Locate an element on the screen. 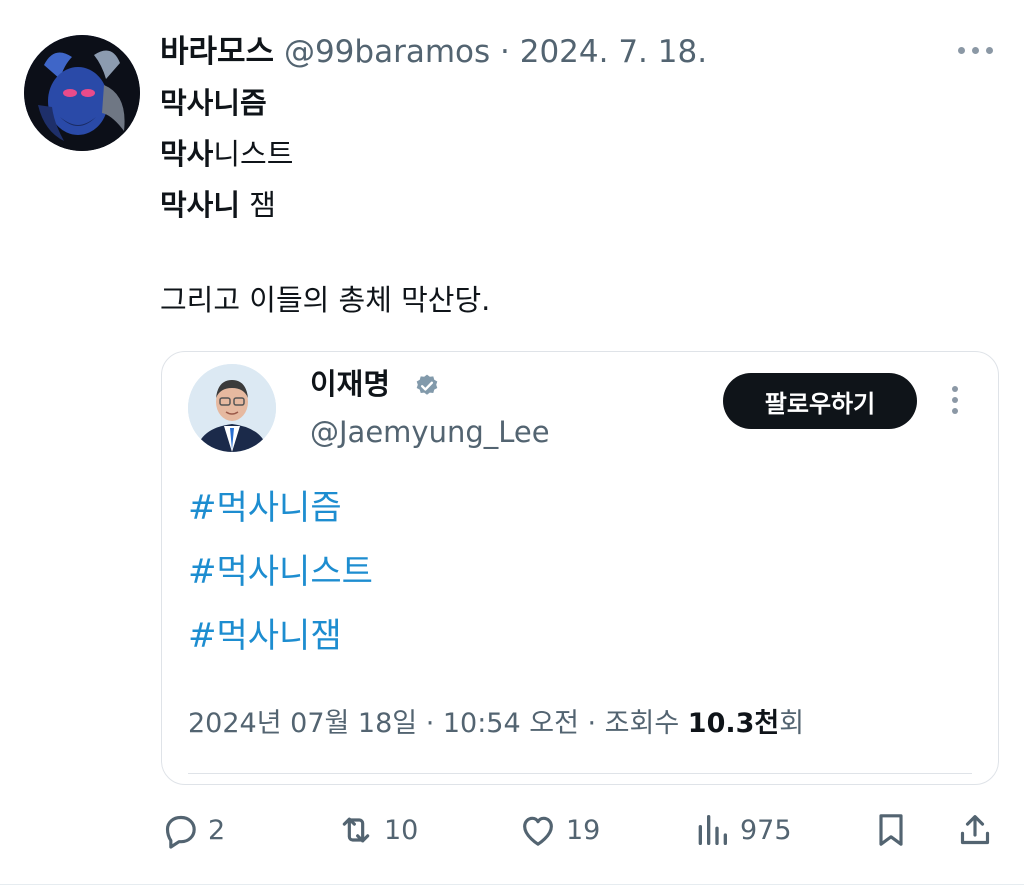 This screenshot has height=894, width=1024. quoted-avatar-image is located at coordinates (232, 408).